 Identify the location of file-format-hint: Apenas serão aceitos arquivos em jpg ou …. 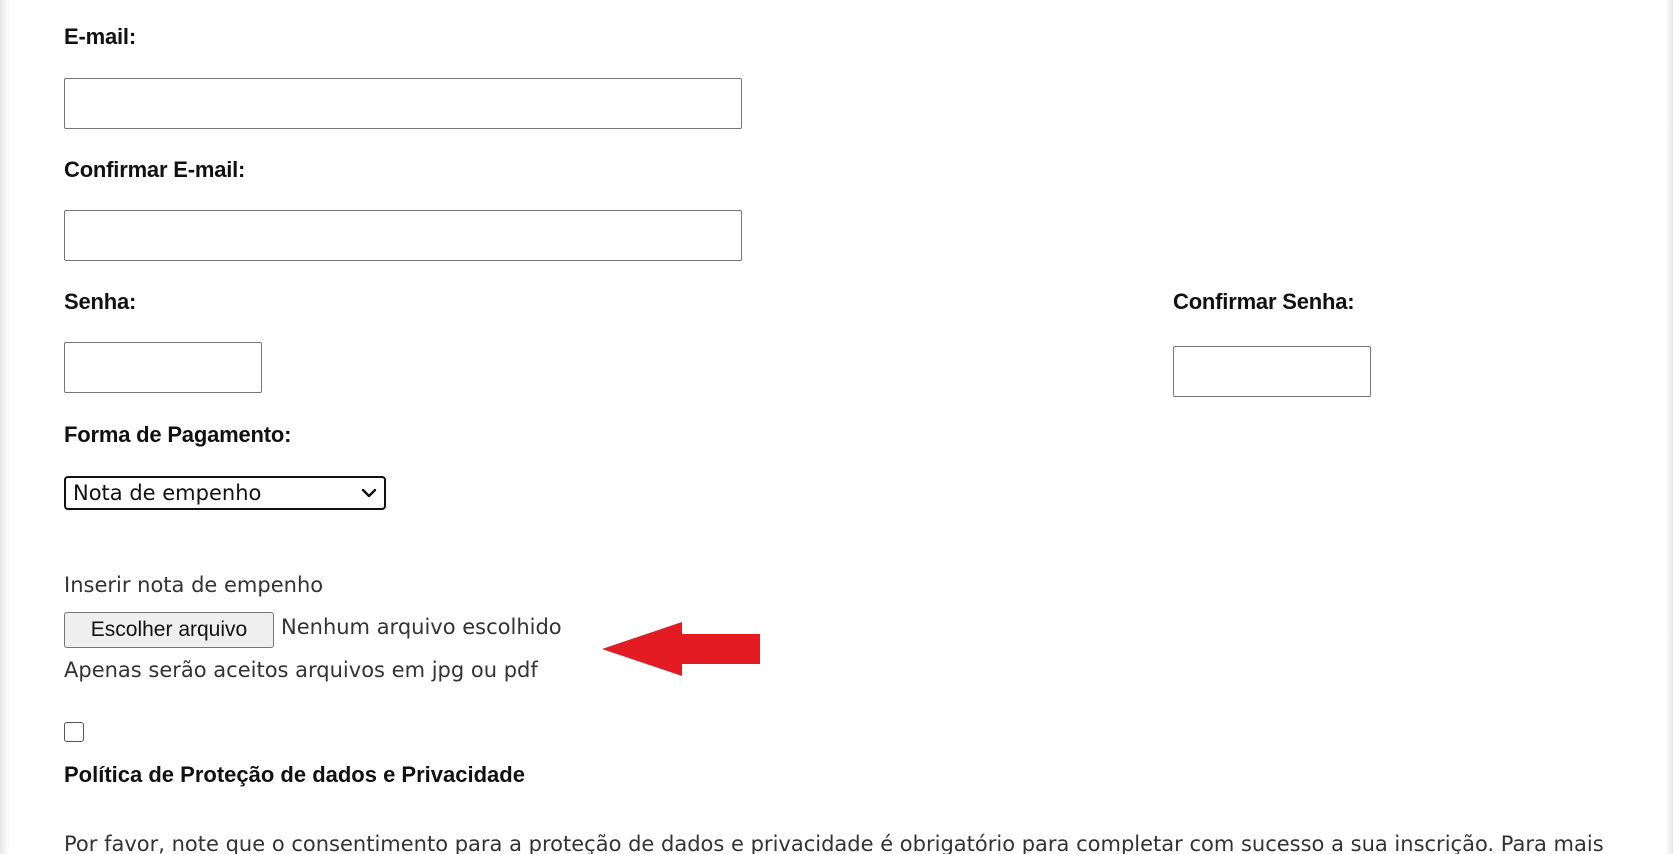
(301, 670).